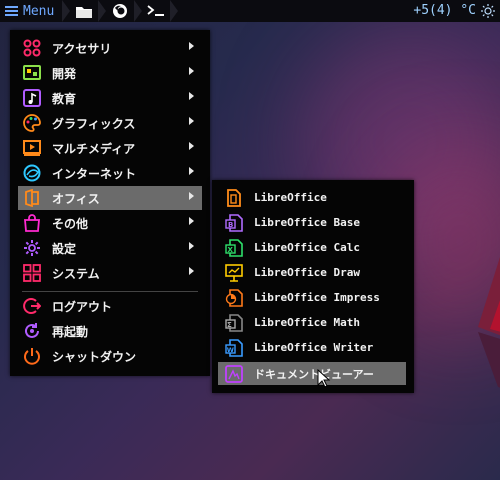  Describe the element at coordinates (234, 273) in the screenshot. I see `libreoffice-draw-icon` at that location.